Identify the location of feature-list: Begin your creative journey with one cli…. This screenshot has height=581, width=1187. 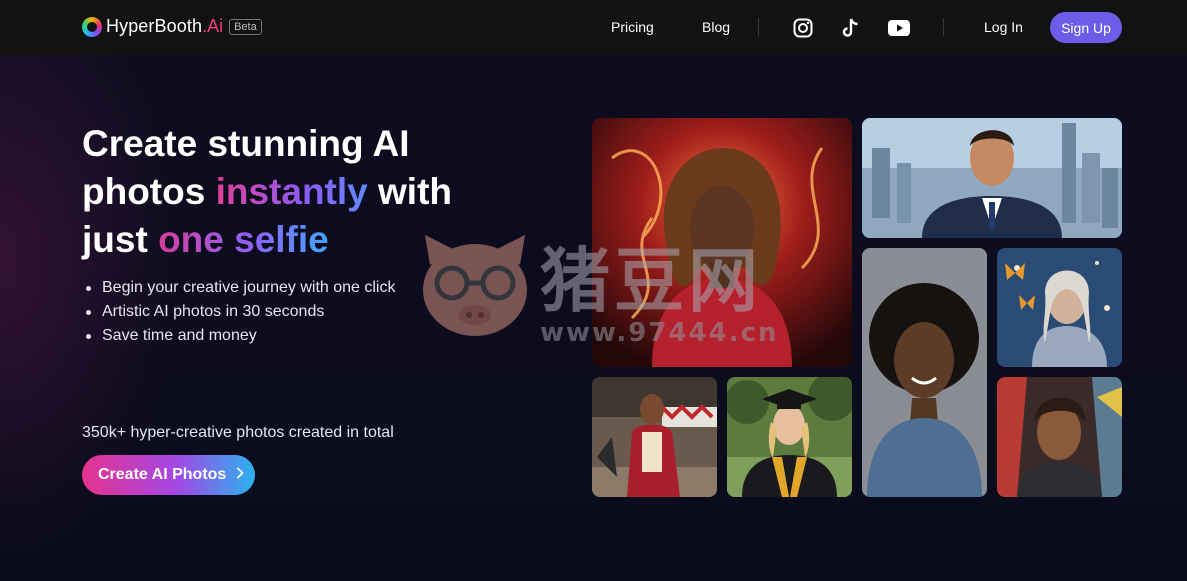
(240, 312).